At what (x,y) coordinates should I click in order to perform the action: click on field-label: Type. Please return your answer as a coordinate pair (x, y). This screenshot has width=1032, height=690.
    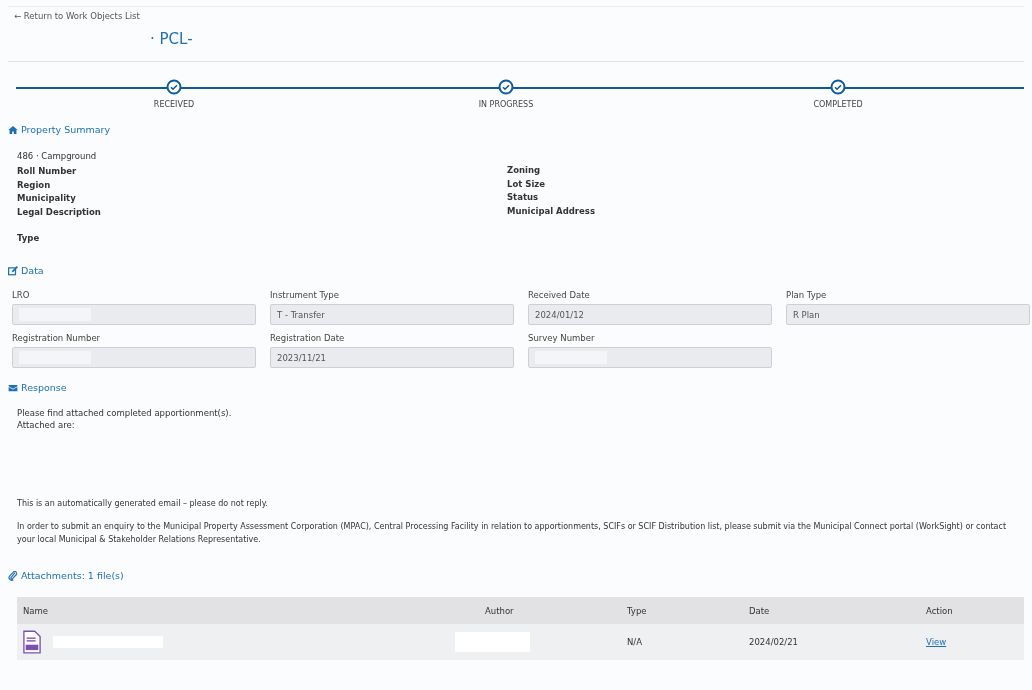
    Looking at the image, I should click on (29, 238).